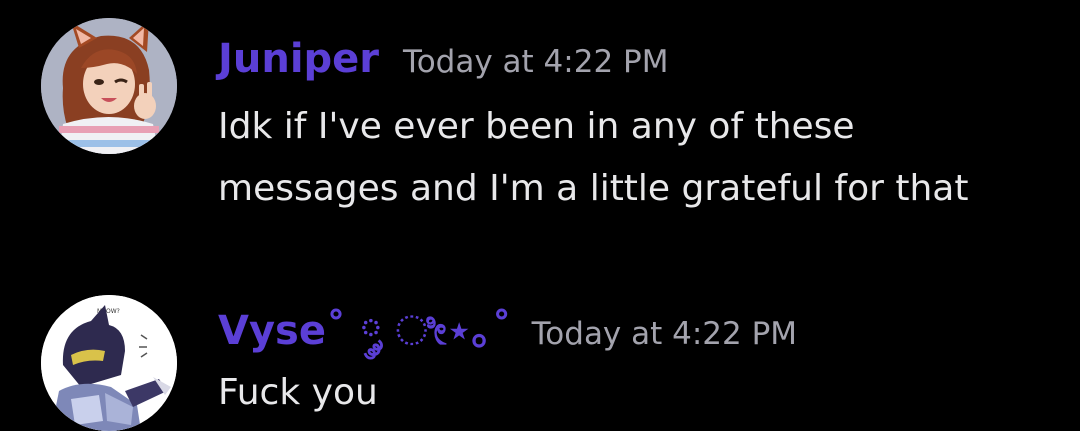 This screenshot has width=1080, height=431. What do you see at coordinates (536, 126) in the screenshot?
I see `message-line: Idk if I've ever been in any of these` at bounding box center [536, 126].